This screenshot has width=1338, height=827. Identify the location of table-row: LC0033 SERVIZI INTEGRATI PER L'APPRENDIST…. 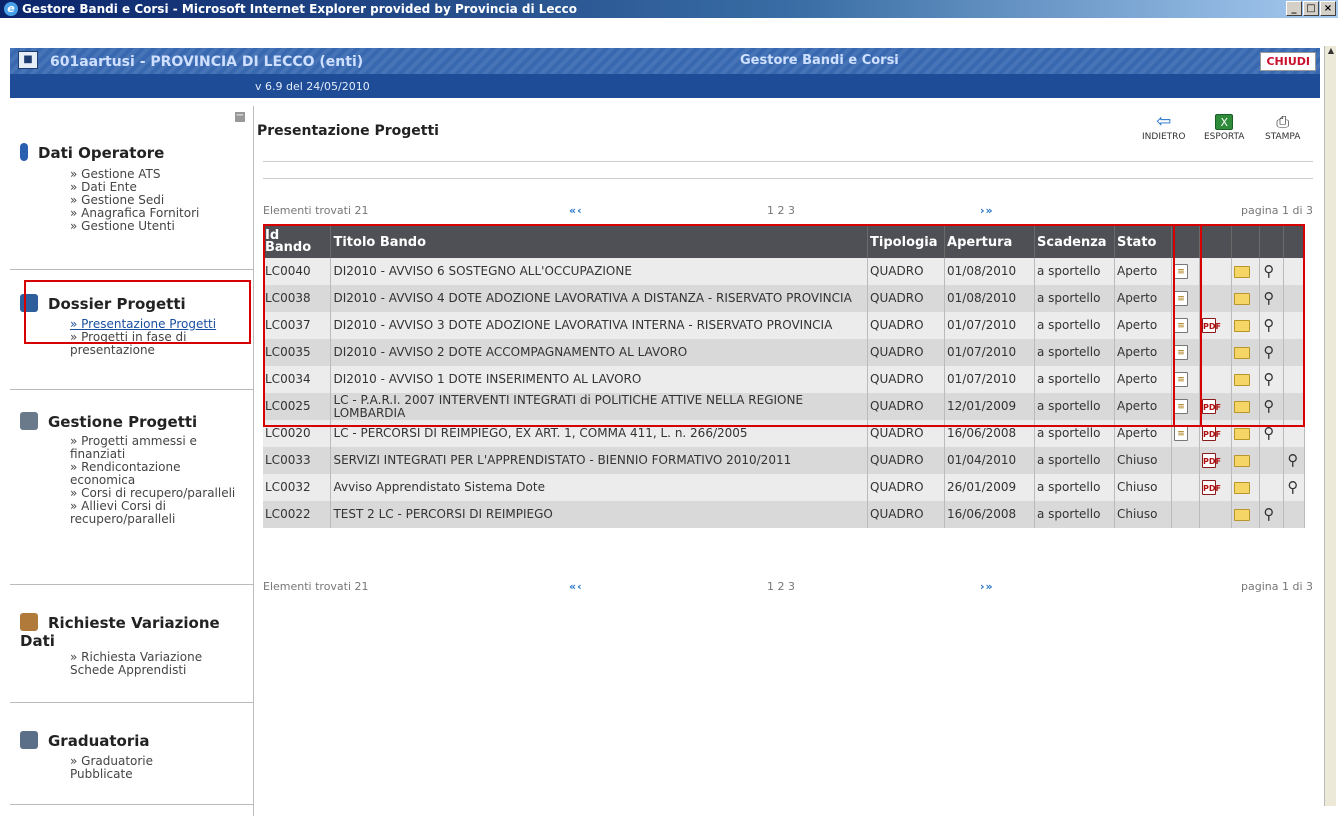
(784, 460).